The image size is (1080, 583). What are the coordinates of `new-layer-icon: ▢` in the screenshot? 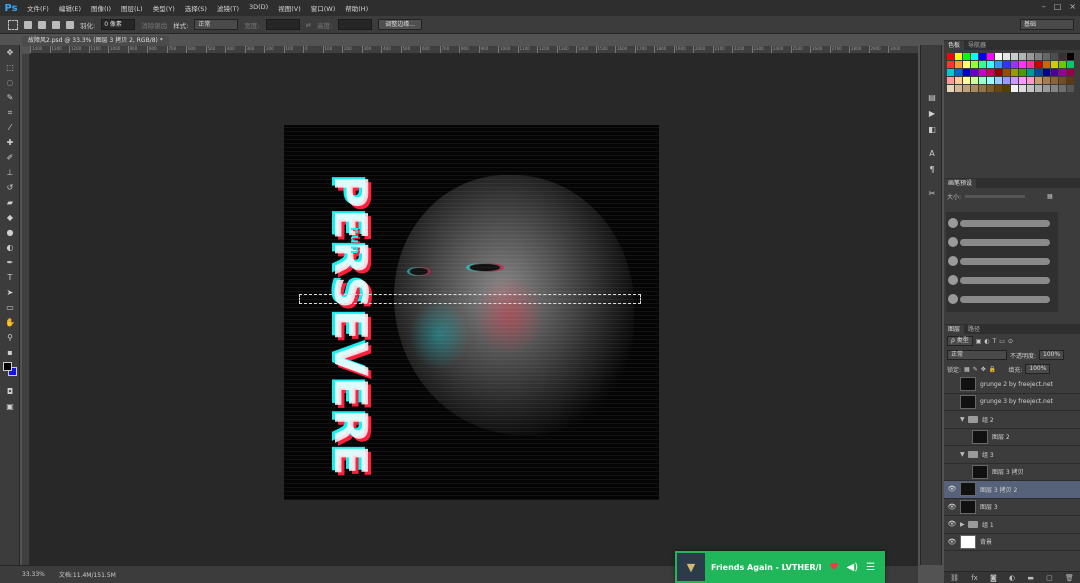 It's located at (1049, 578).